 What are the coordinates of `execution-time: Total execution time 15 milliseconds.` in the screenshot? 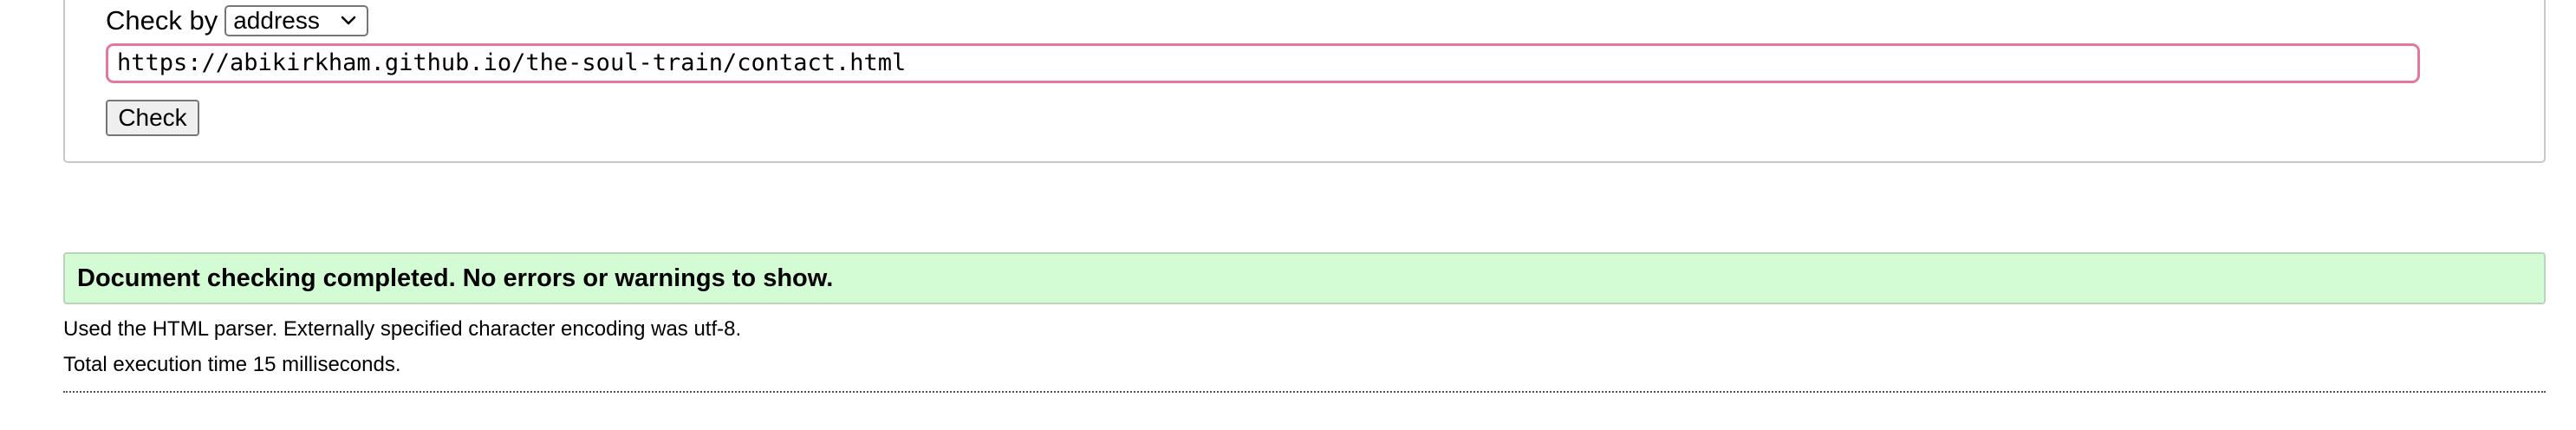 It's located at (232, 364).